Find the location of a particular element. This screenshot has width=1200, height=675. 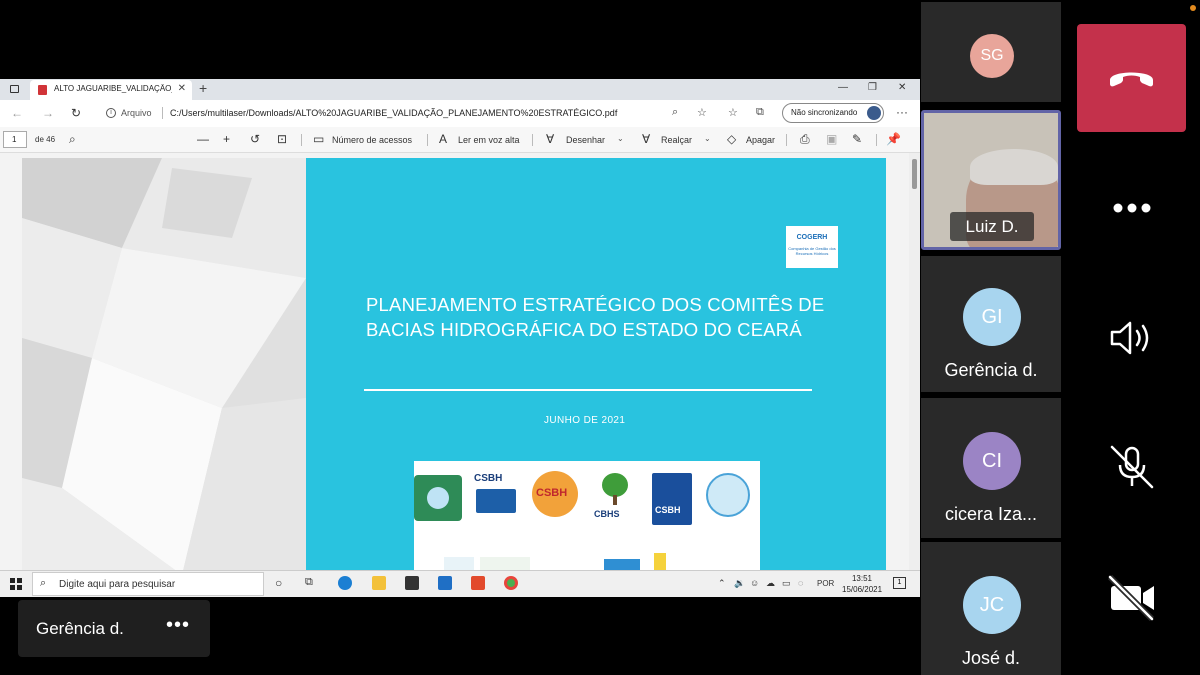

participant-initials: GI is located at coordinates (992, 317).